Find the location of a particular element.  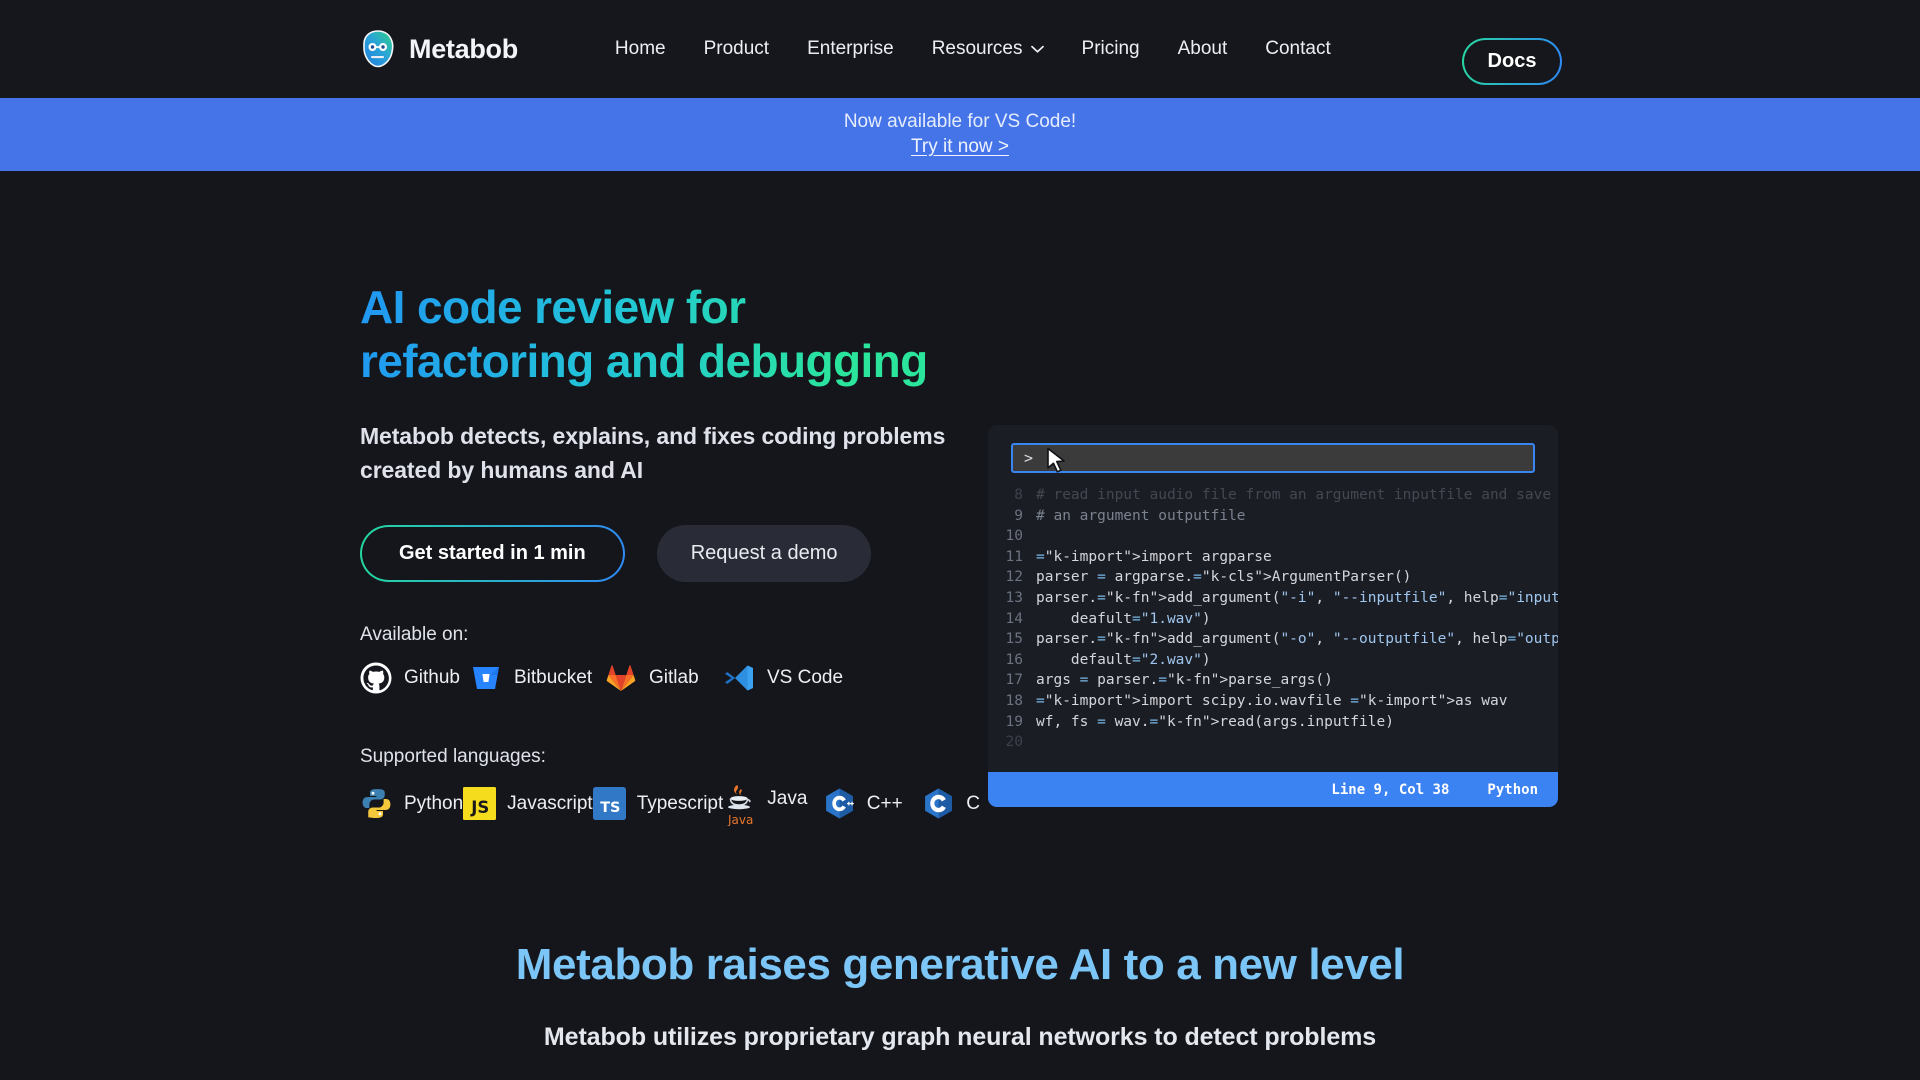

line-number: 9 is located at coordinates (1018, 515).